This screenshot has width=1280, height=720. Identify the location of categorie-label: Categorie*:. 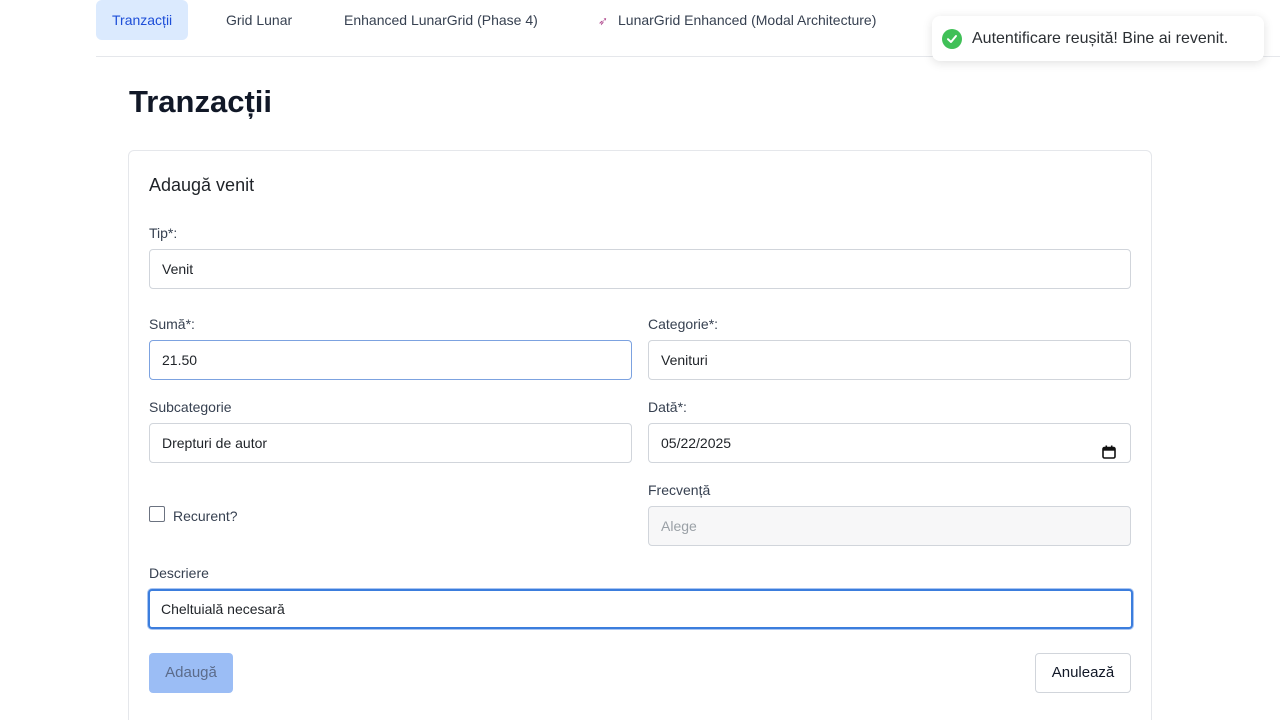
(683, 324).